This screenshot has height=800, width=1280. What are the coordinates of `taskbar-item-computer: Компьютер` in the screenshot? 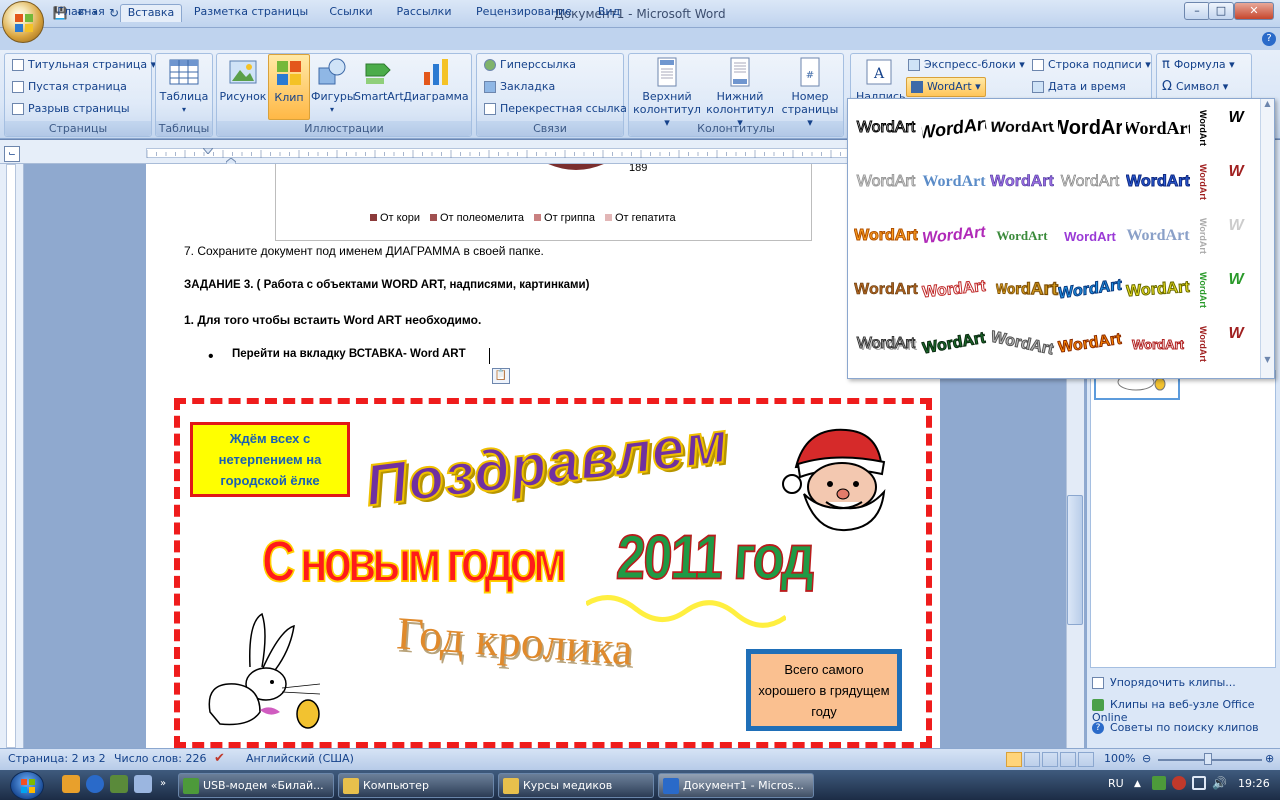 It's located at (416, 785).